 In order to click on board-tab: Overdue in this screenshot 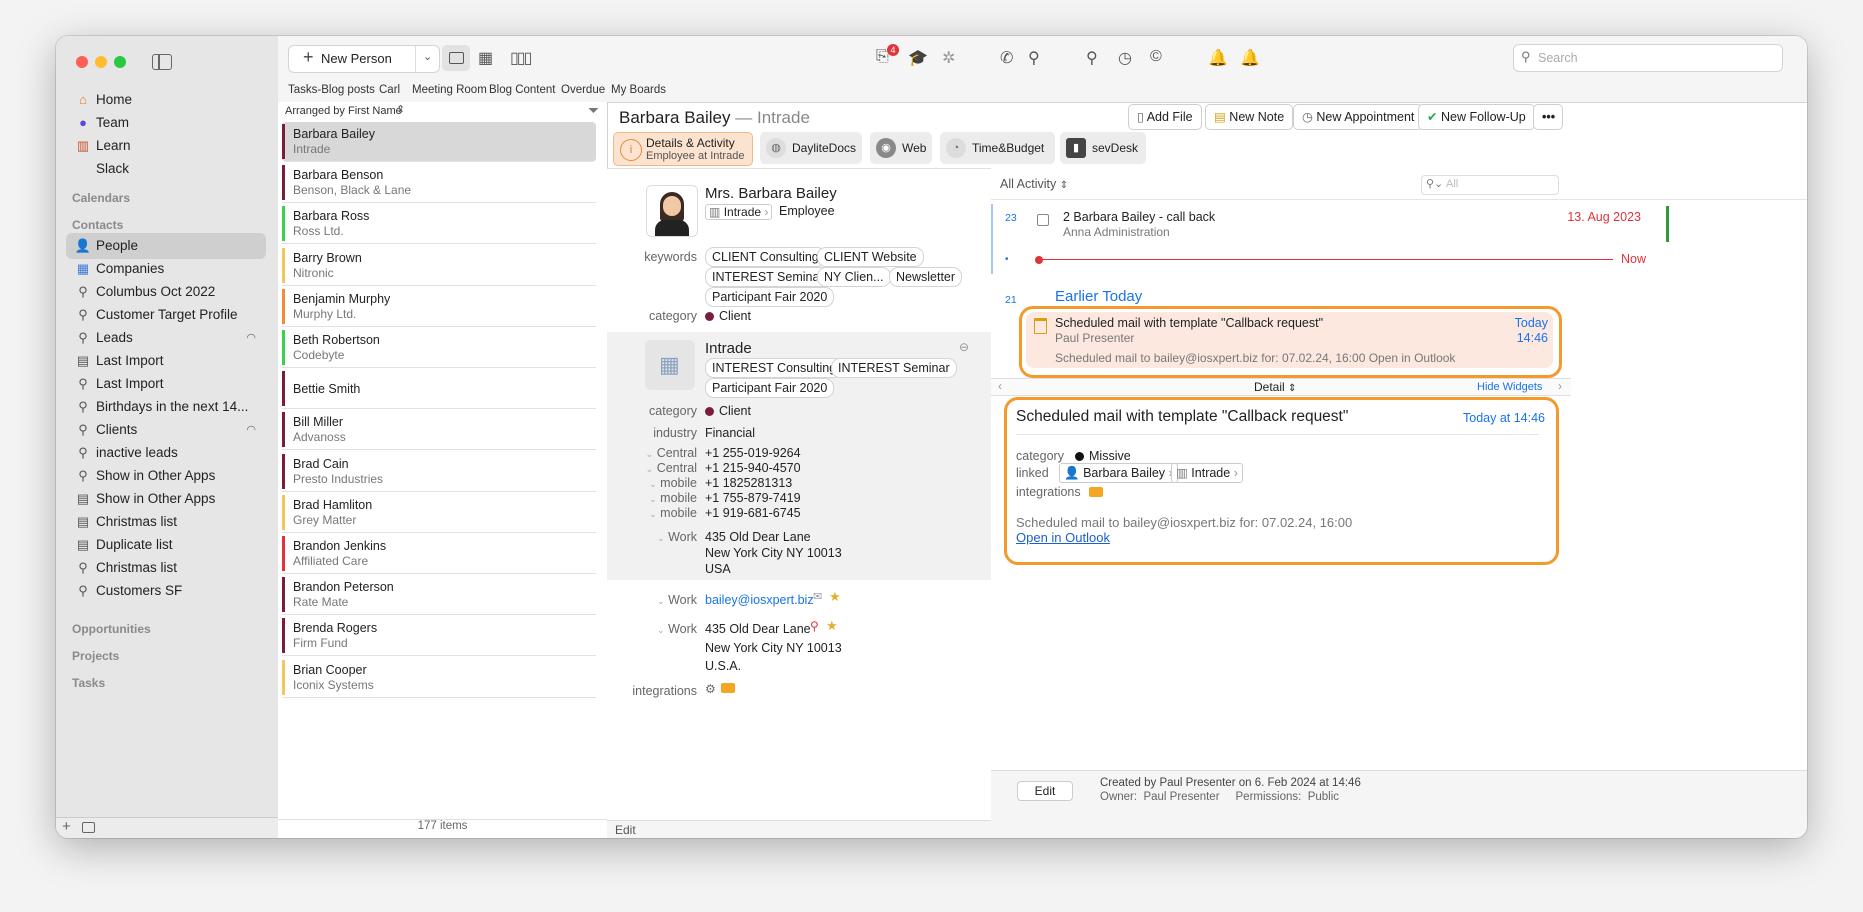, I will do `click(583, 90)`.